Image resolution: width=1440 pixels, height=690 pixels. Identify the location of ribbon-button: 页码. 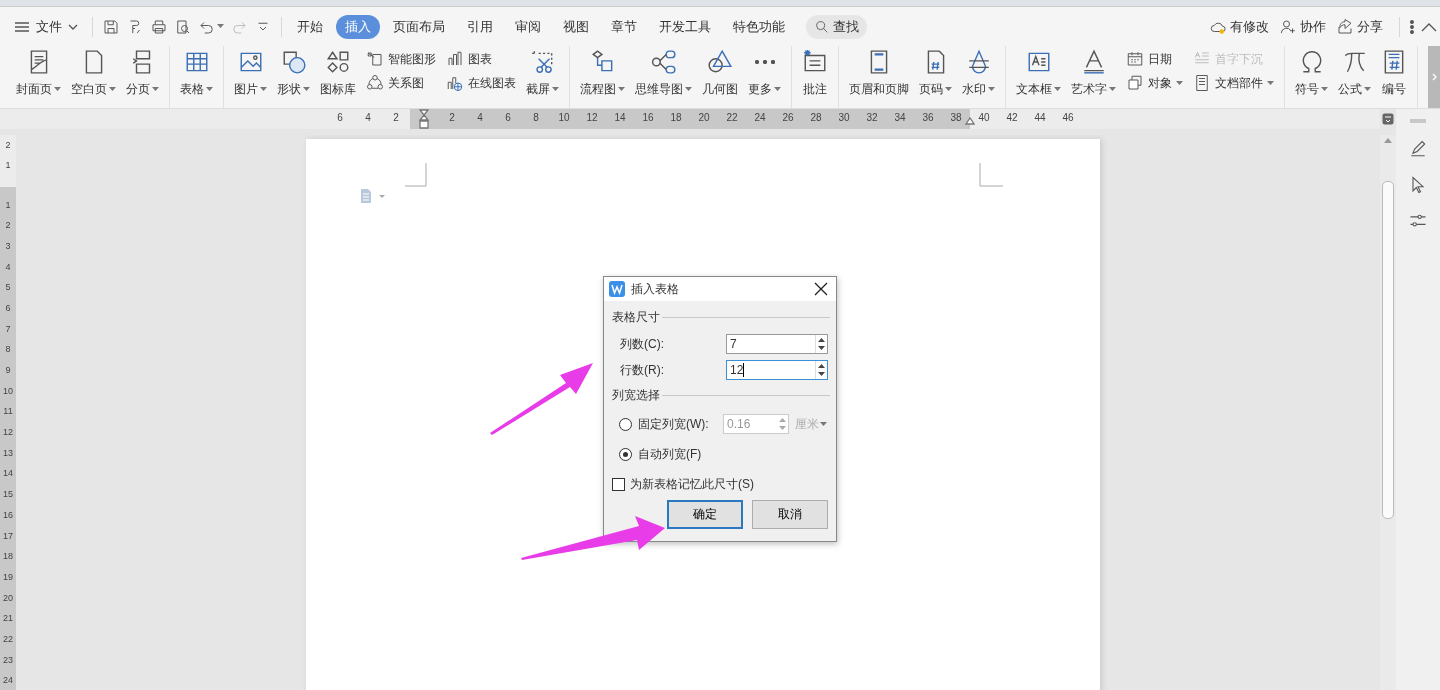
(935, 73).